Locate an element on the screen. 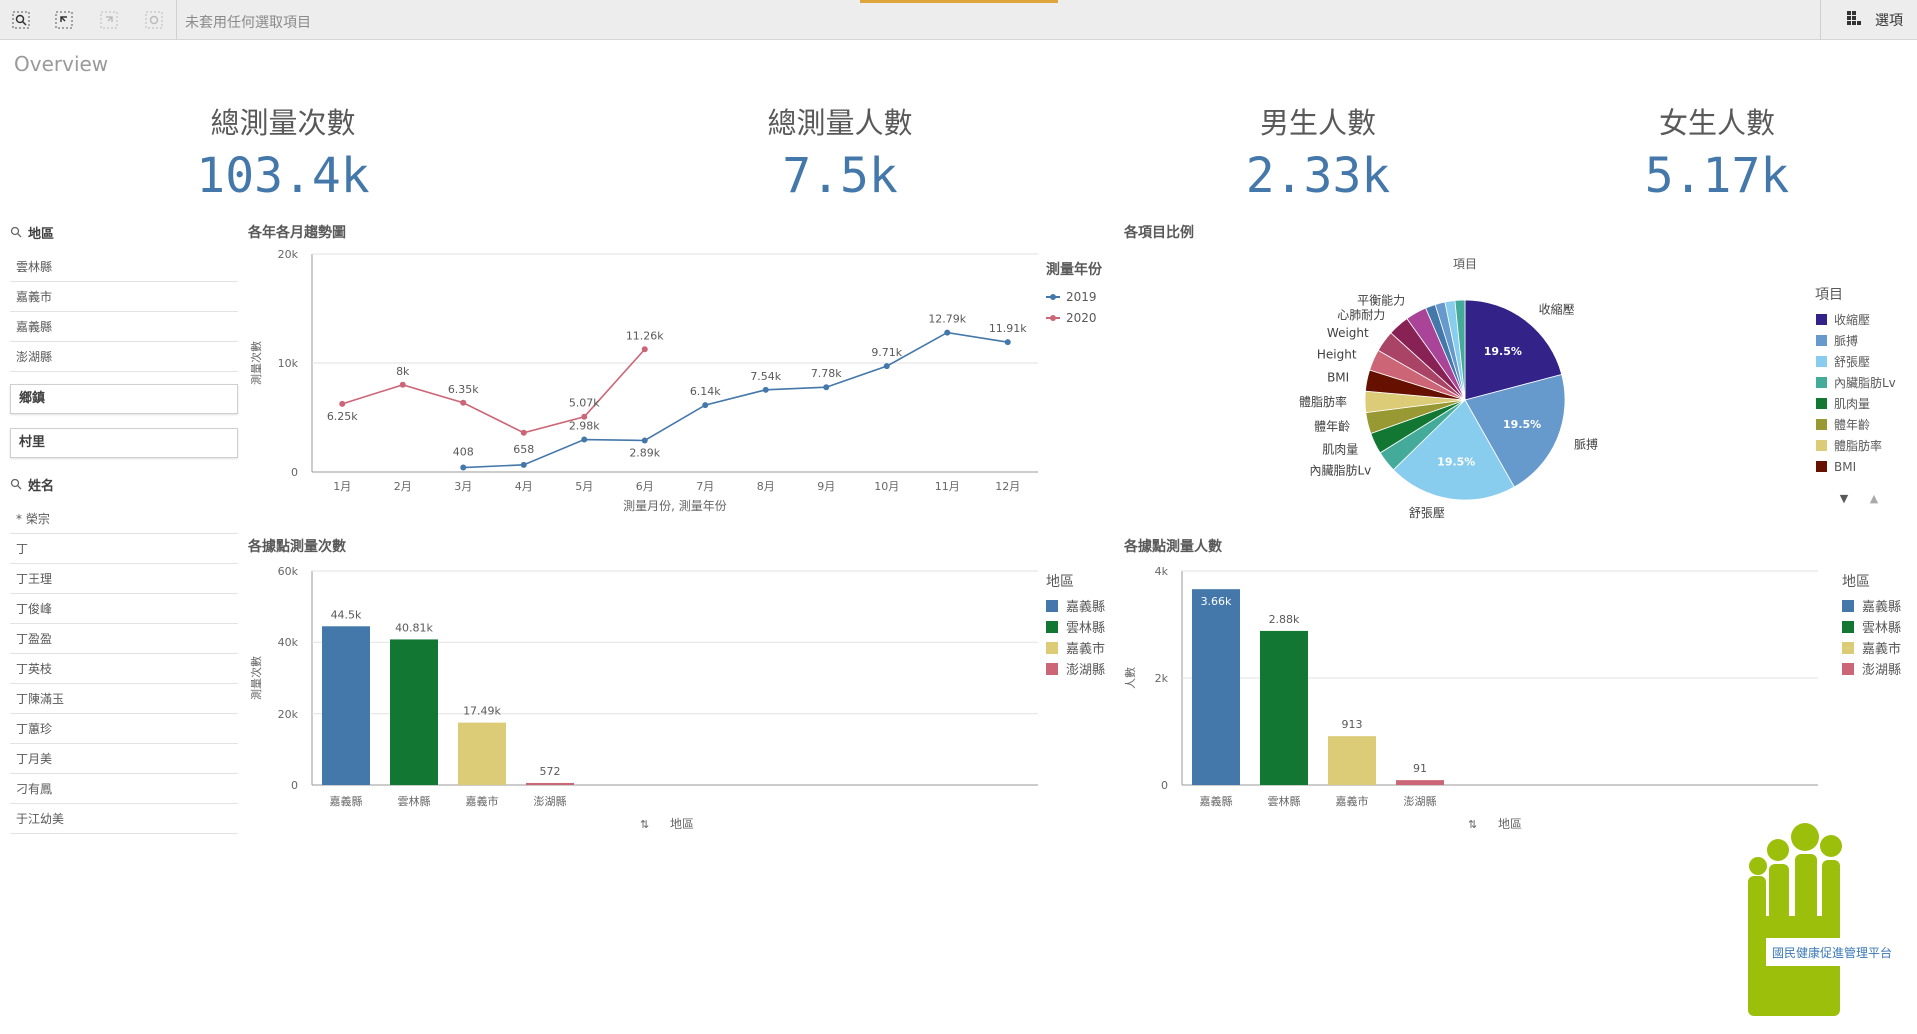  village-filter: 村里 is located at coordinates (124, 443).